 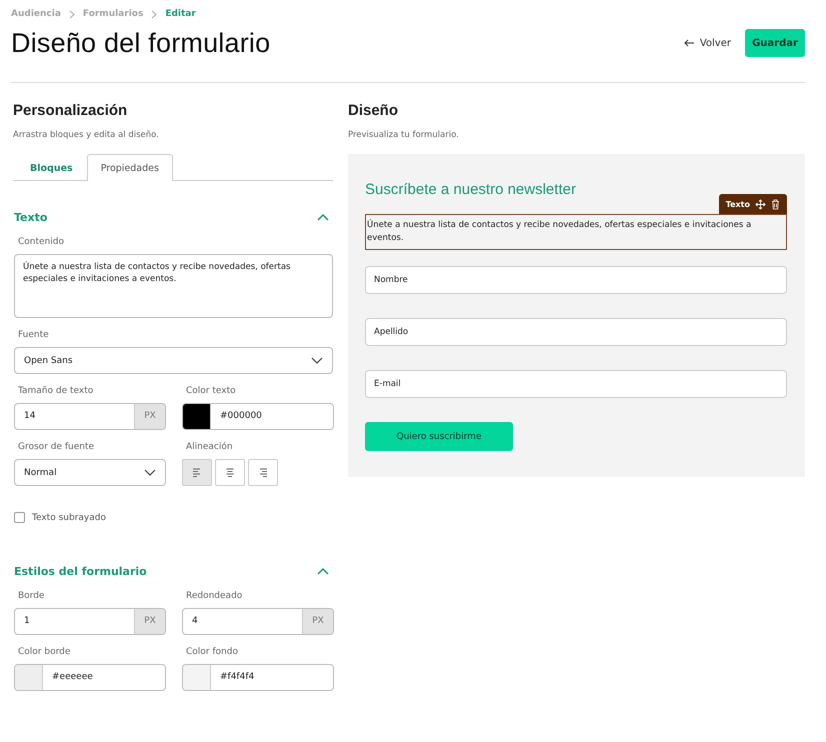 What do you see at coordinates (215, 596) in the screenshot?
I see `field-label: Redondeado` at bounding box center [215, 596].